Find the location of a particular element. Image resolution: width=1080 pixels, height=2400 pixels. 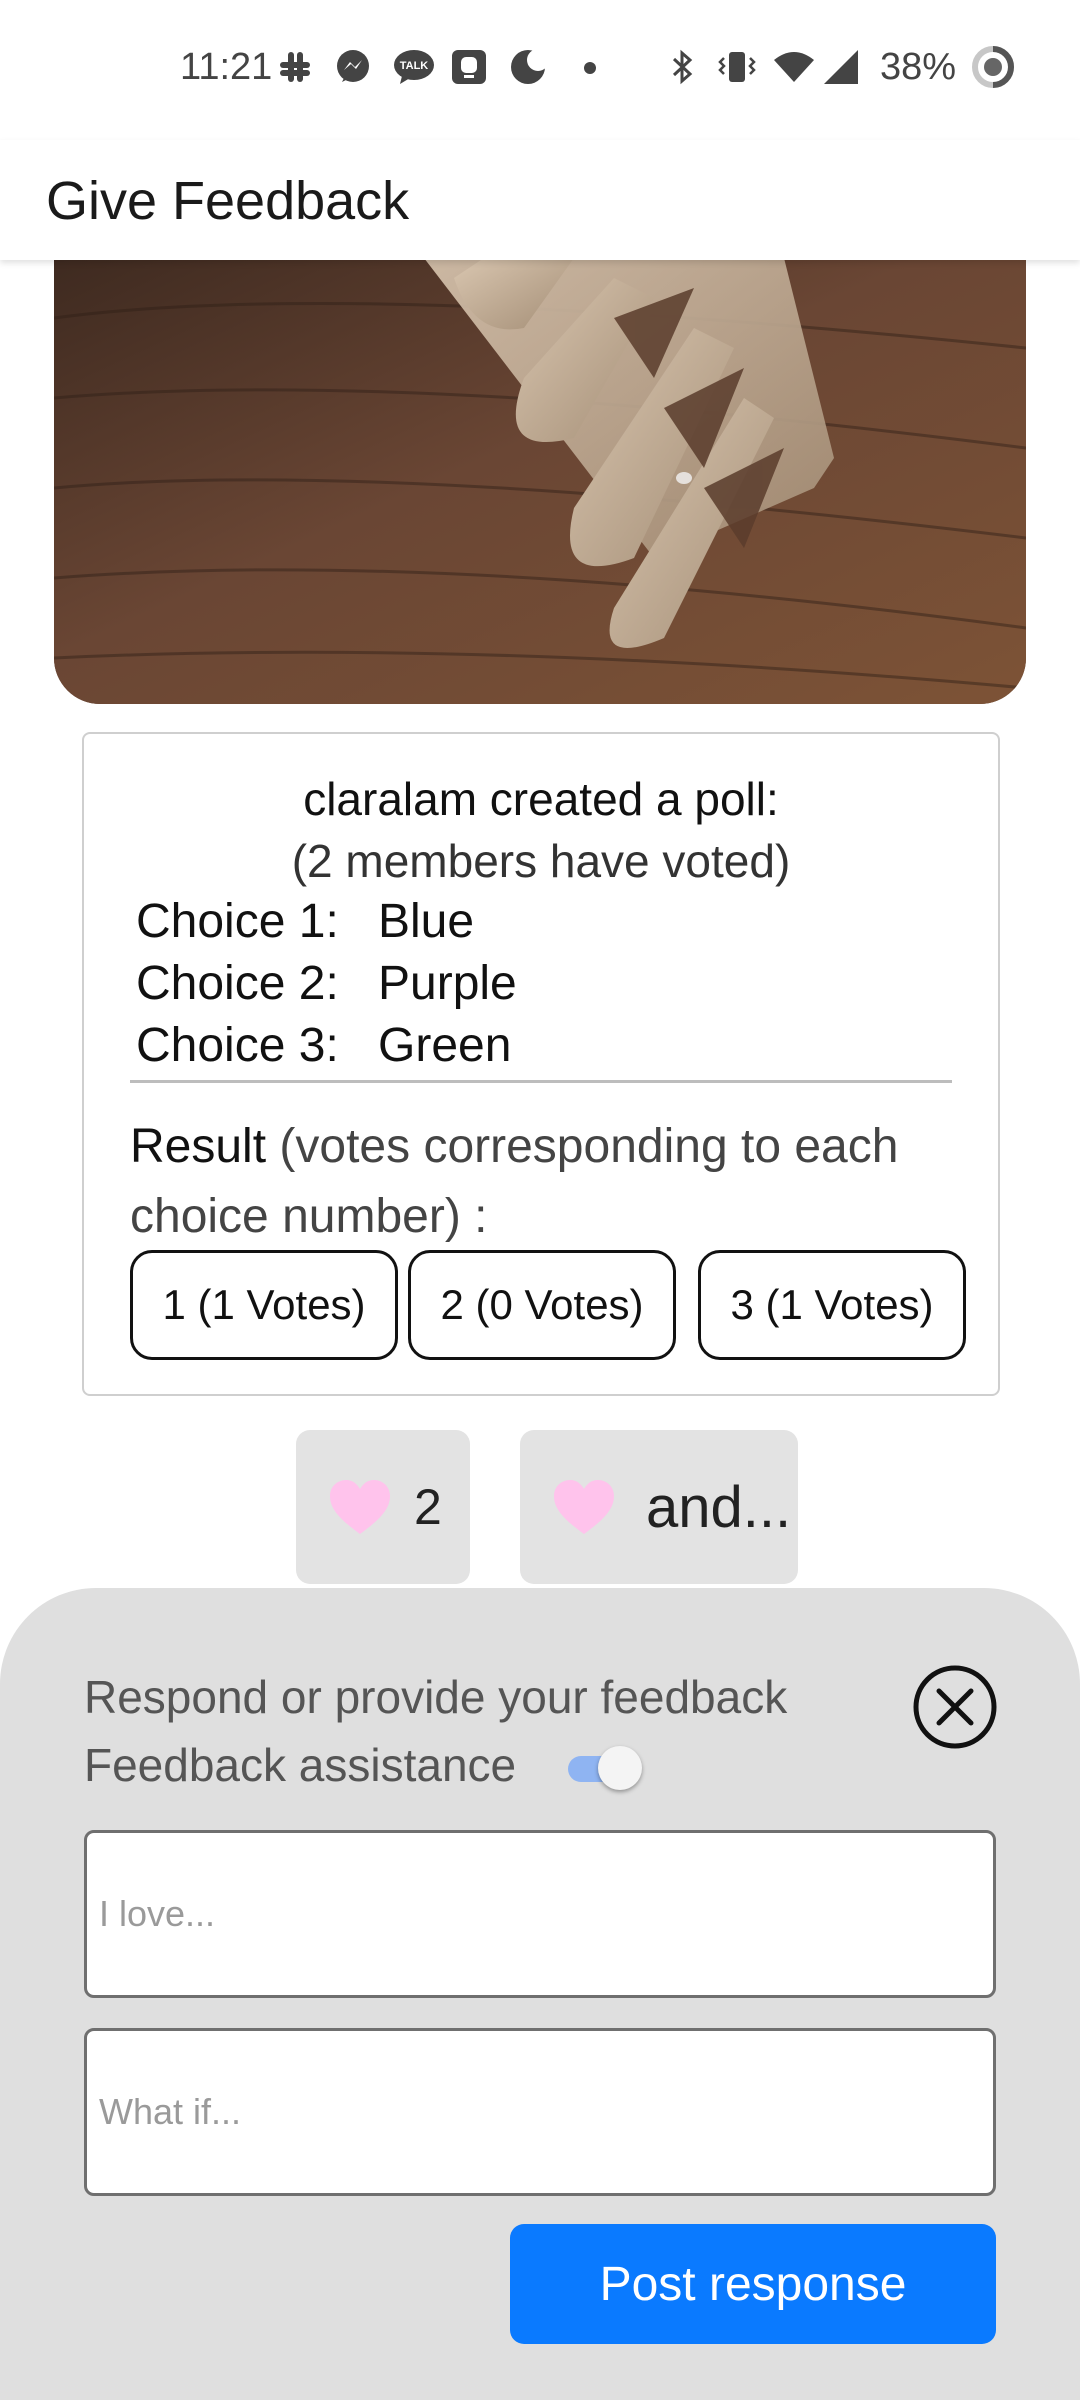

vote-choice-2-button: 2 (0 Votes) is located at coordinates (542, 1305).